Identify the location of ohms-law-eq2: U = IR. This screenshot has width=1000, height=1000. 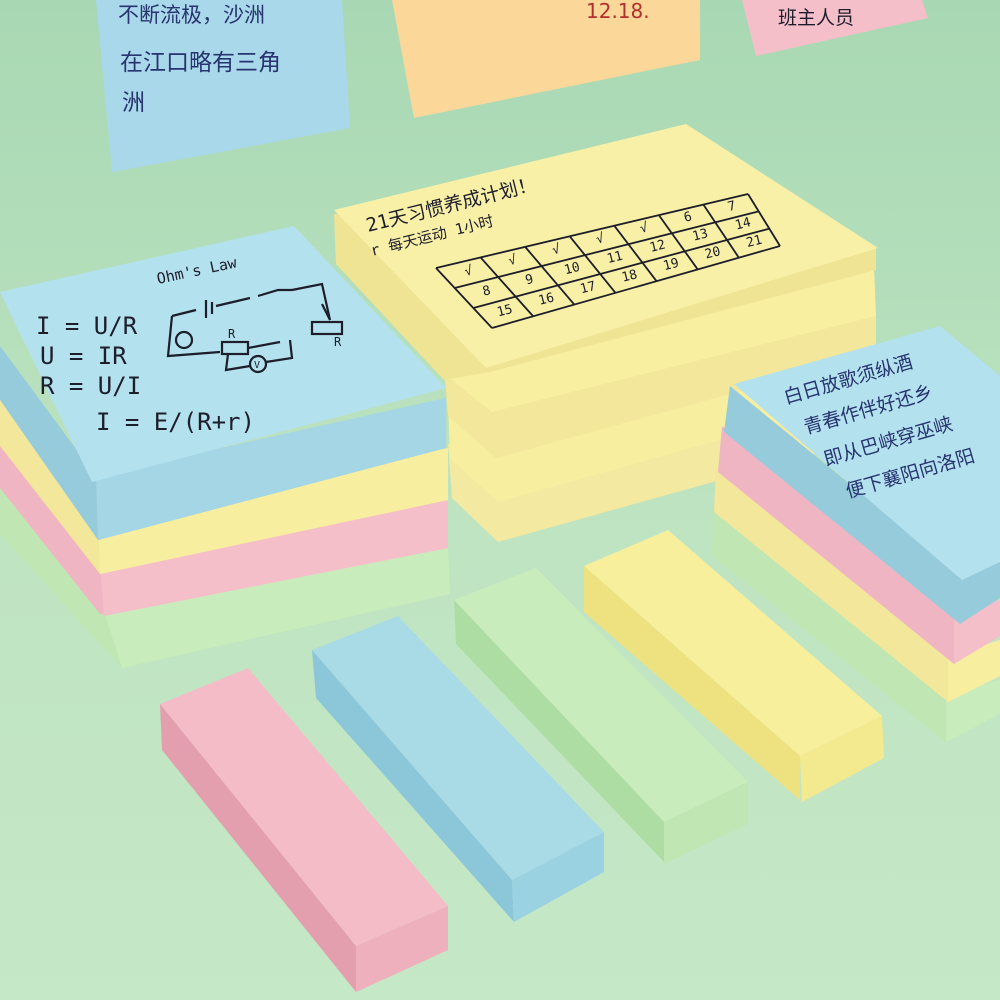
(83, 356).